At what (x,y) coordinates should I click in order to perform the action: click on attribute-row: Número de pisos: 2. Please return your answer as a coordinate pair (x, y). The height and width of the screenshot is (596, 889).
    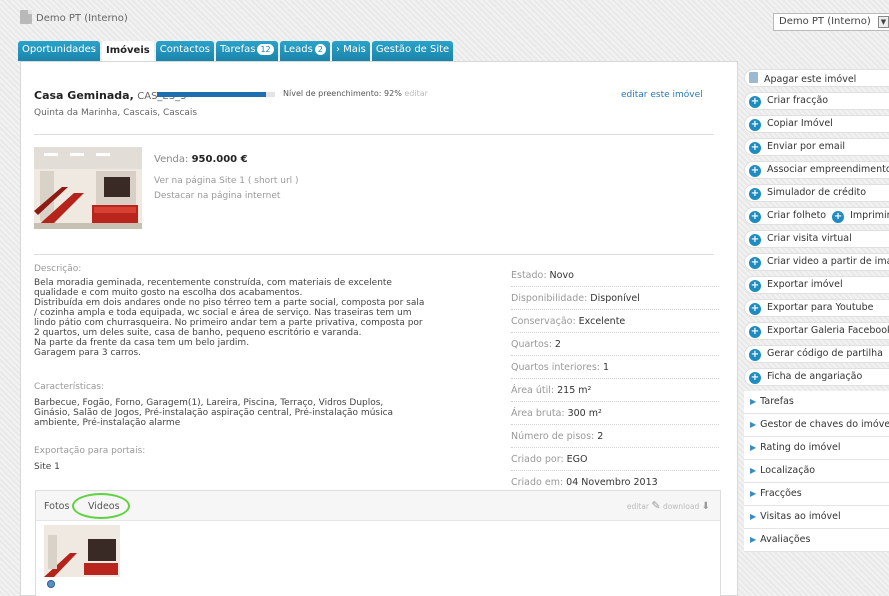
    Looking at the image, I should click on (615, 436).